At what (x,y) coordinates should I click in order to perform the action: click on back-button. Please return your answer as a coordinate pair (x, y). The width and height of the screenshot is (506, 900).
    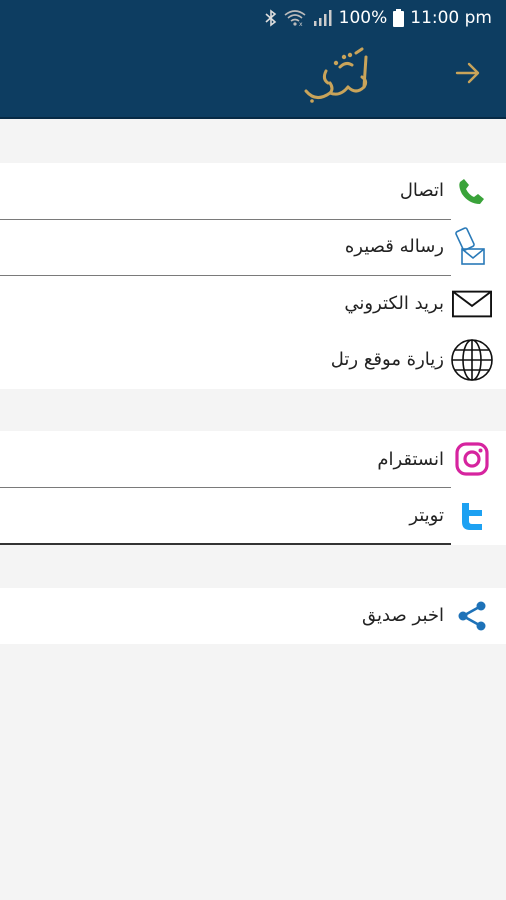
    Looking at the image, I should click on (468, 75).